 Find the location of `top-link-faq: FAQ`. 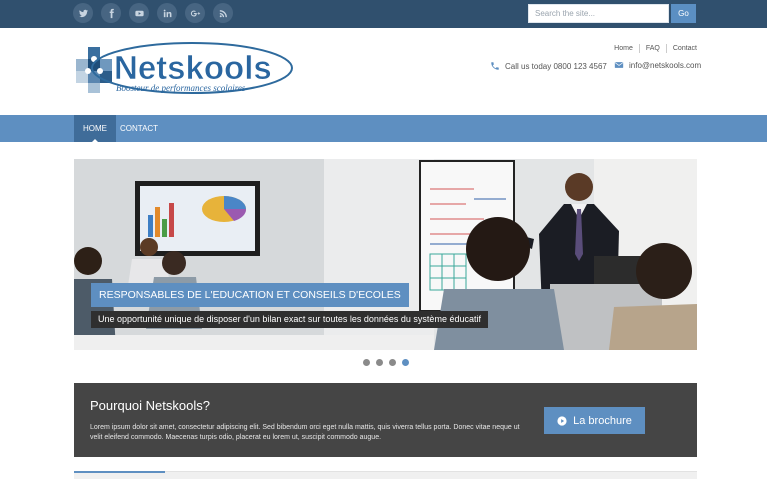

top-link-faq: FAQ is located at coordinates (652, 48).